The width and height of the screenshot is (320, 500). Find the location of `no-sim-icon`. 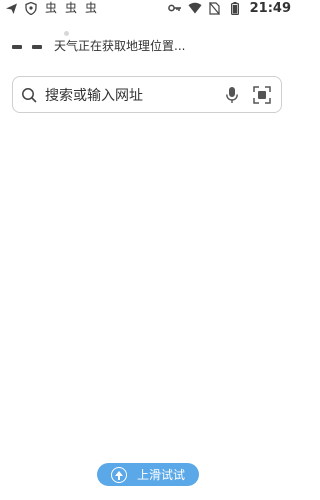

no-sim-icon is located at coordinates (215, 8).